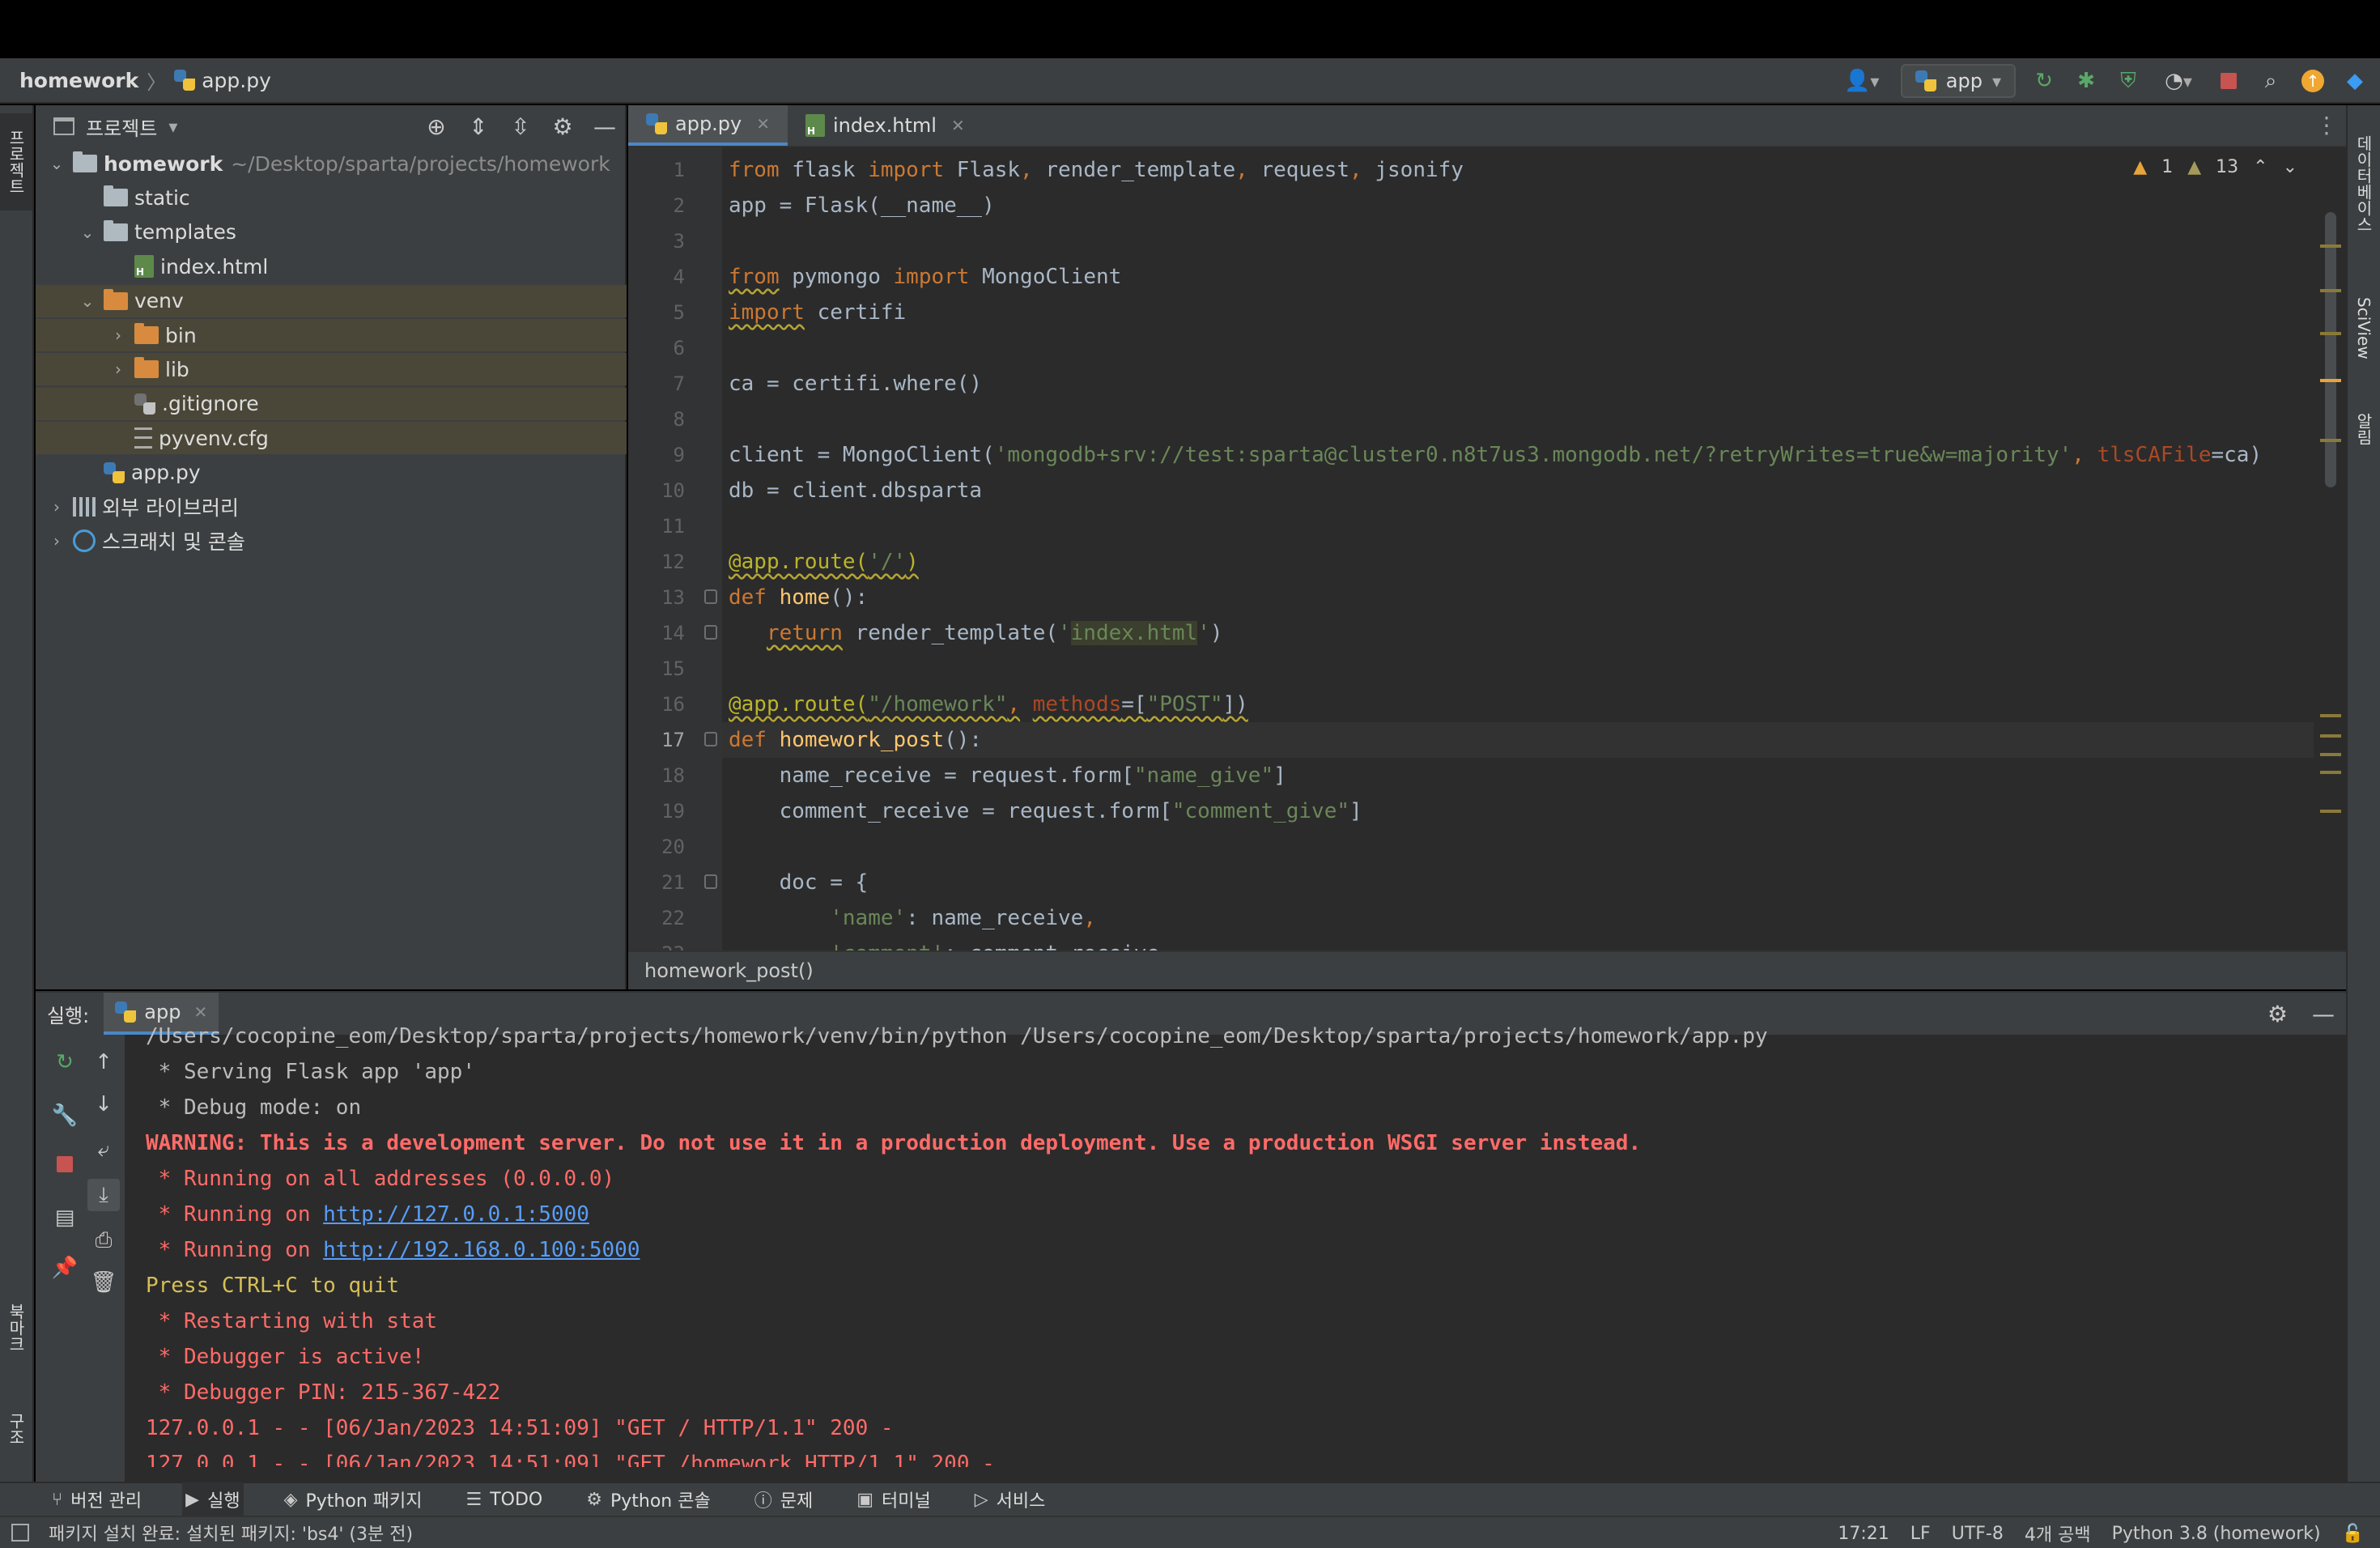 This screenshot has width=2380, height=1548. I want to click on tab-index-html: index.html ✕, so click(886, 125).